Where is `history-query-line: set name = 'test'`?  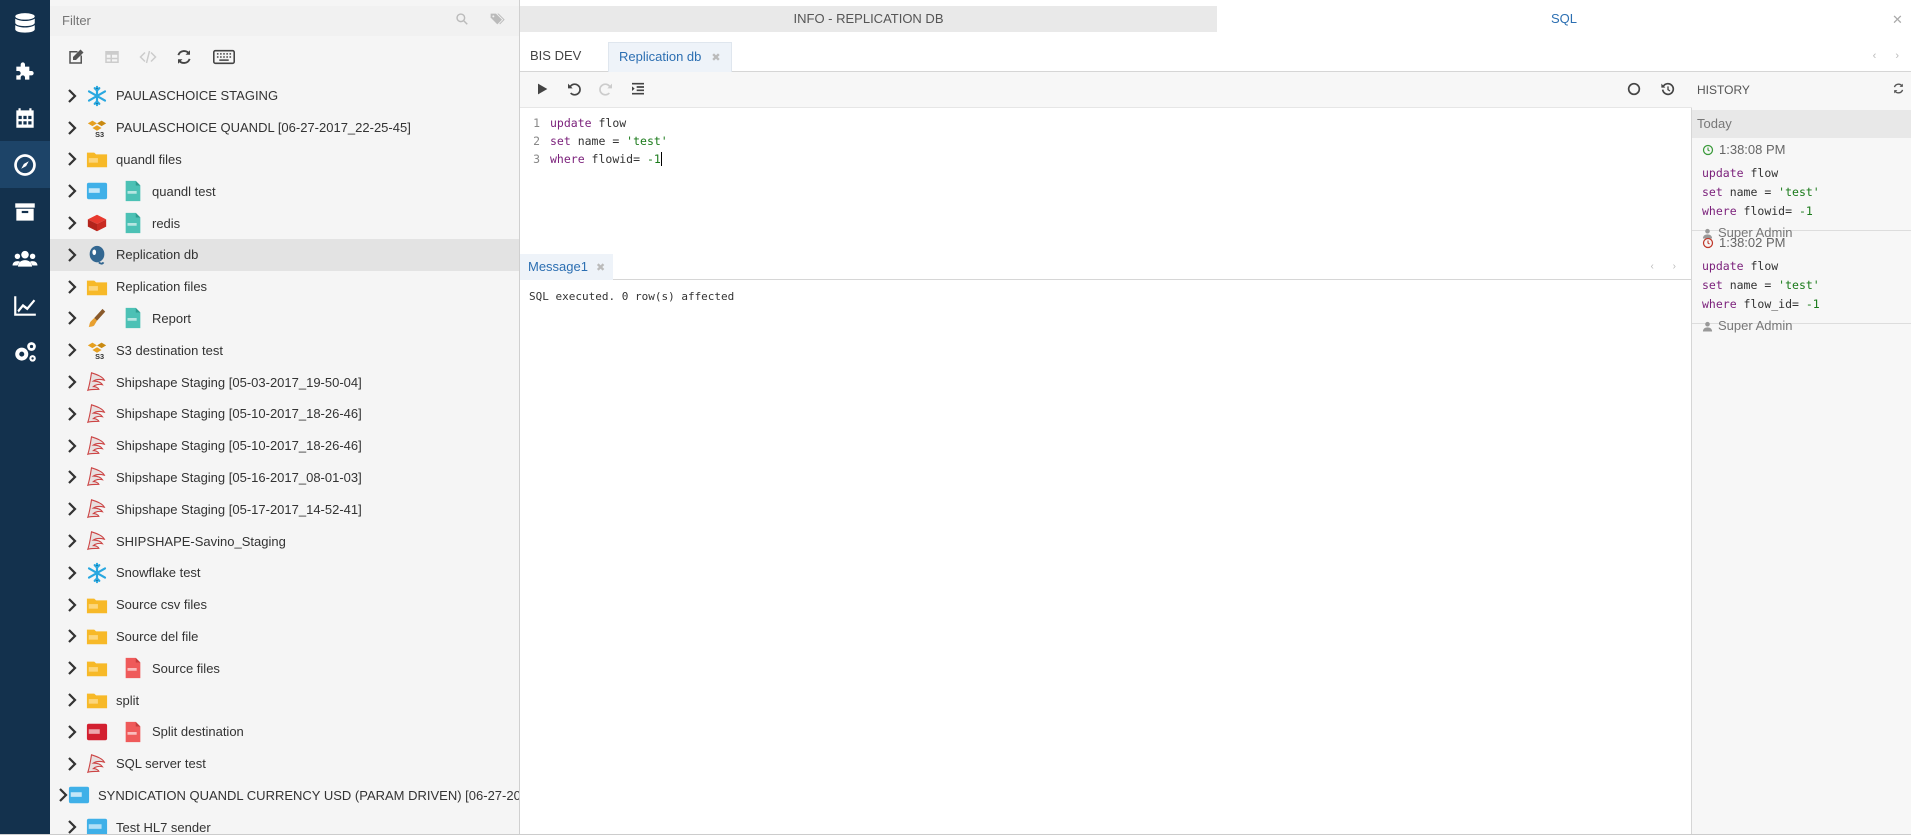 history-query-line: set name = 'test' is located at coordinates (1806, 285).